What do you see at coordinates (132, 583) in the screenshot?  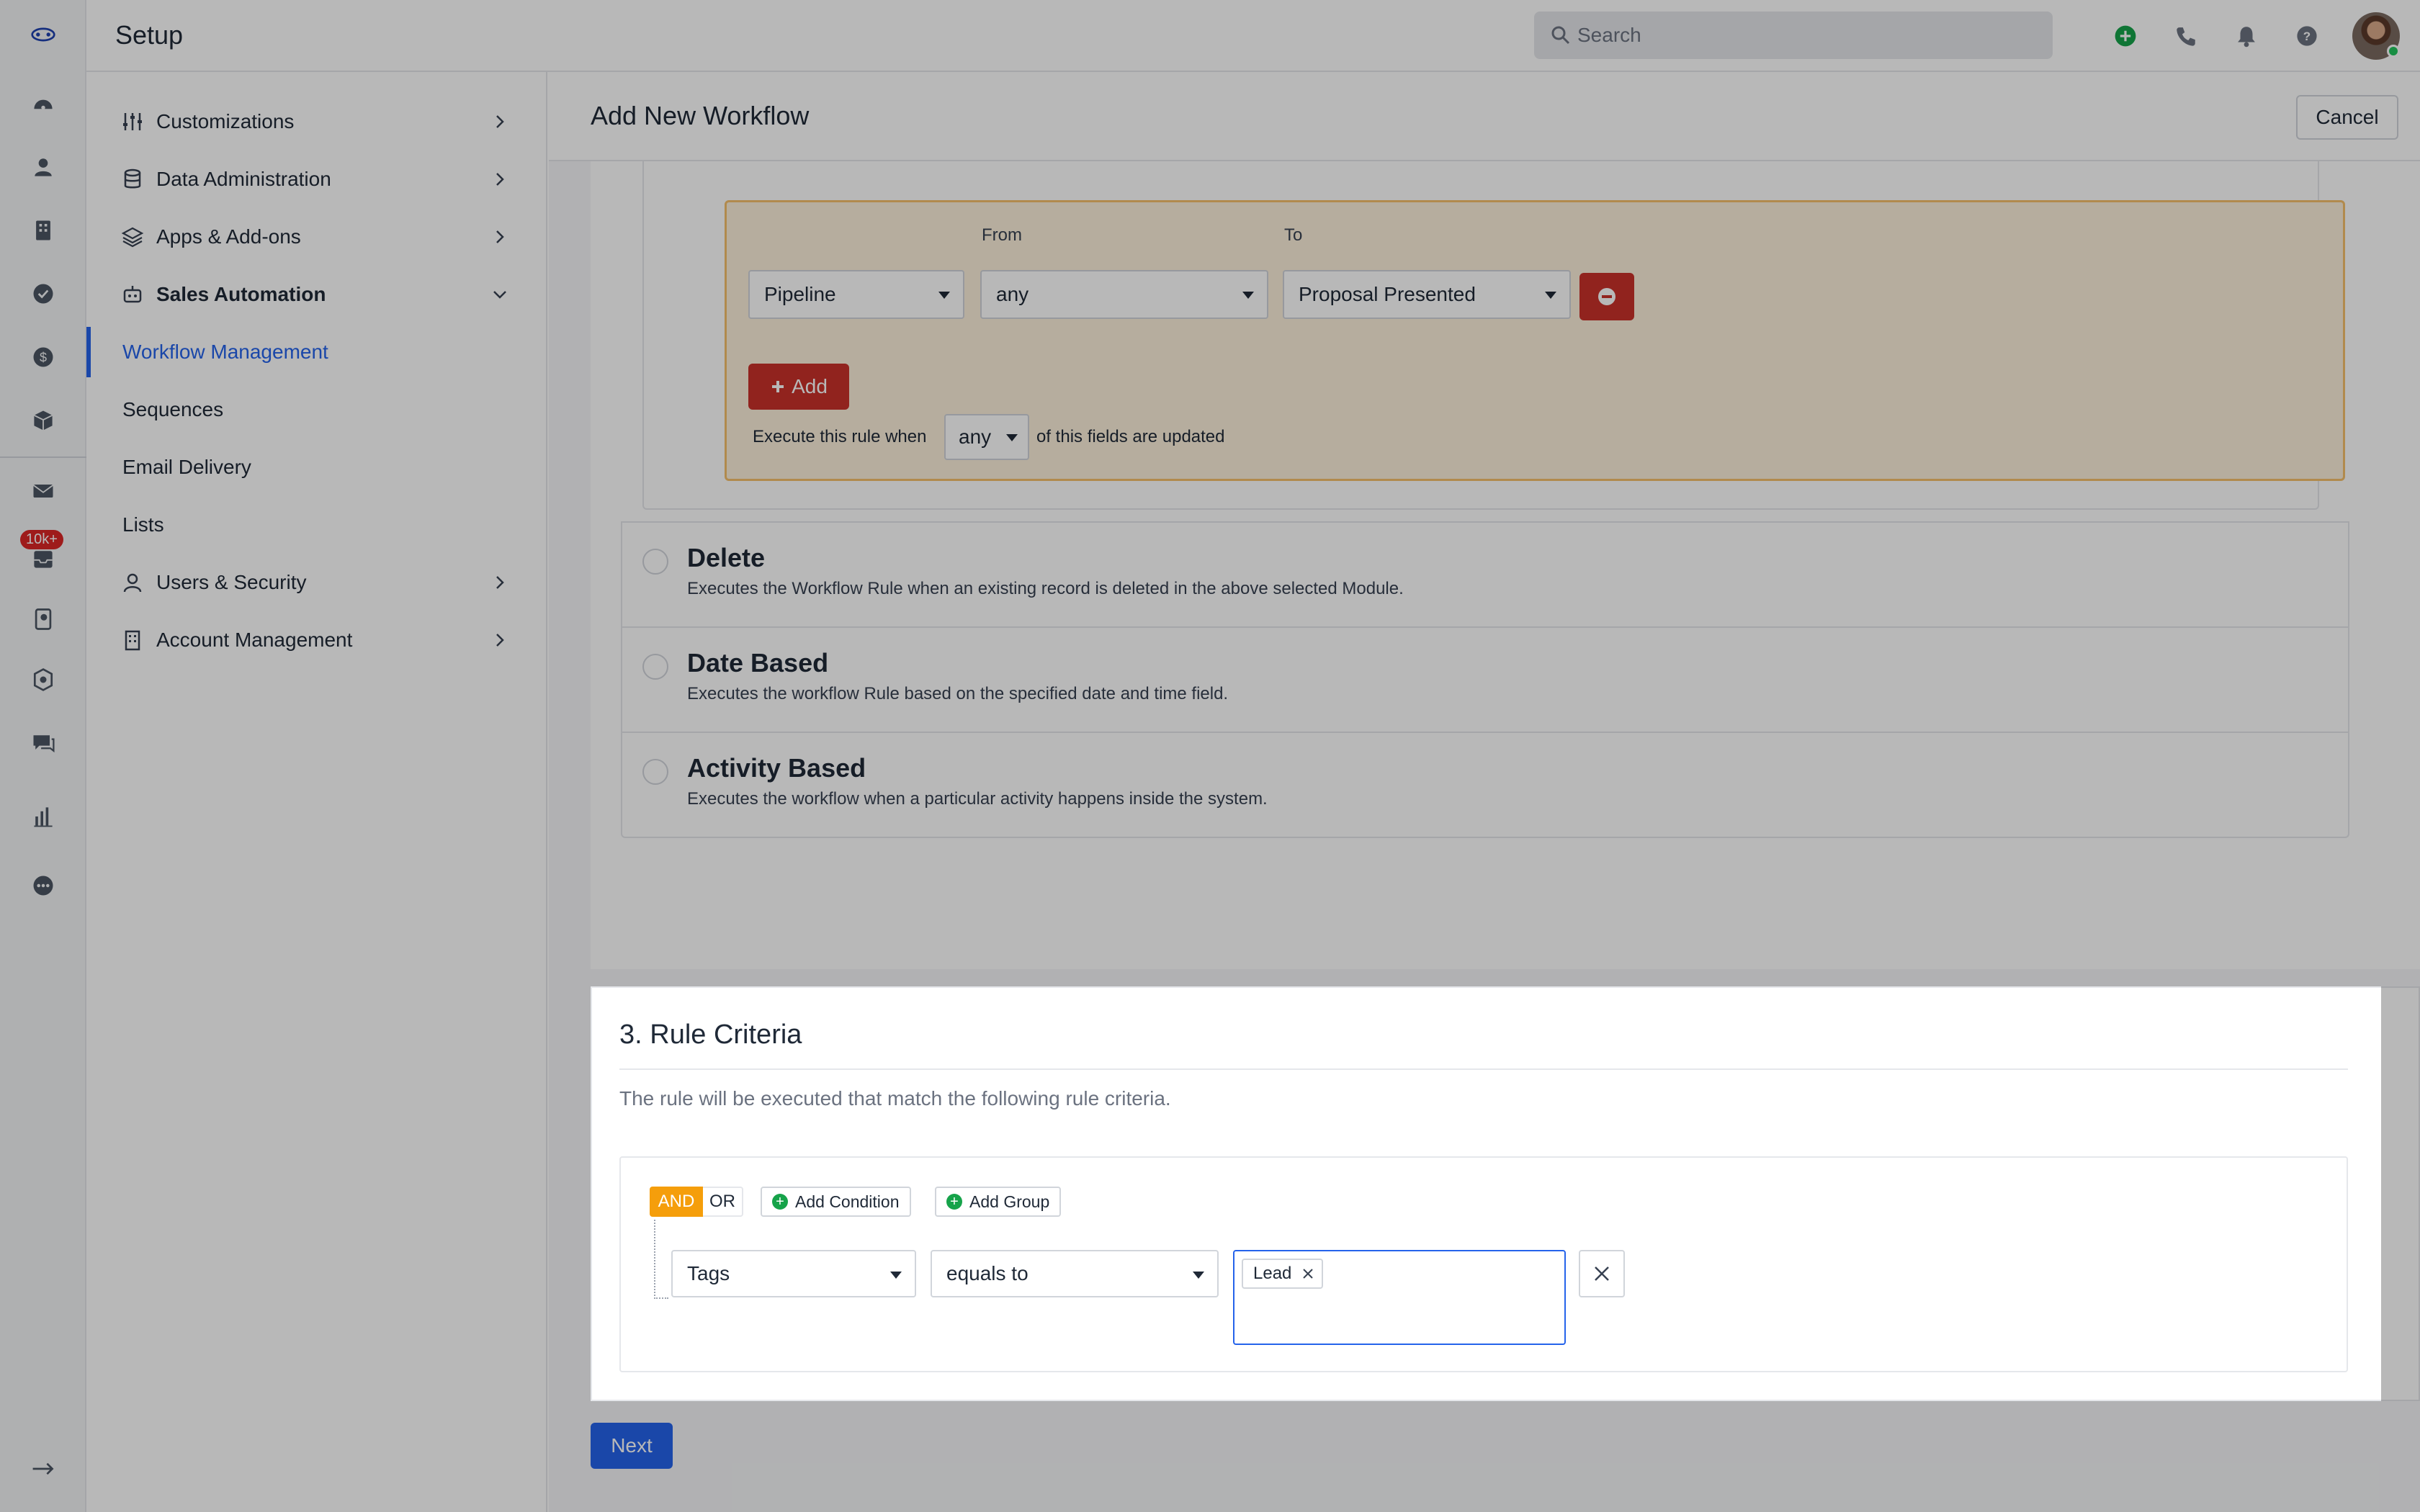 I see `user-icon` at bounding box center [132, 583].